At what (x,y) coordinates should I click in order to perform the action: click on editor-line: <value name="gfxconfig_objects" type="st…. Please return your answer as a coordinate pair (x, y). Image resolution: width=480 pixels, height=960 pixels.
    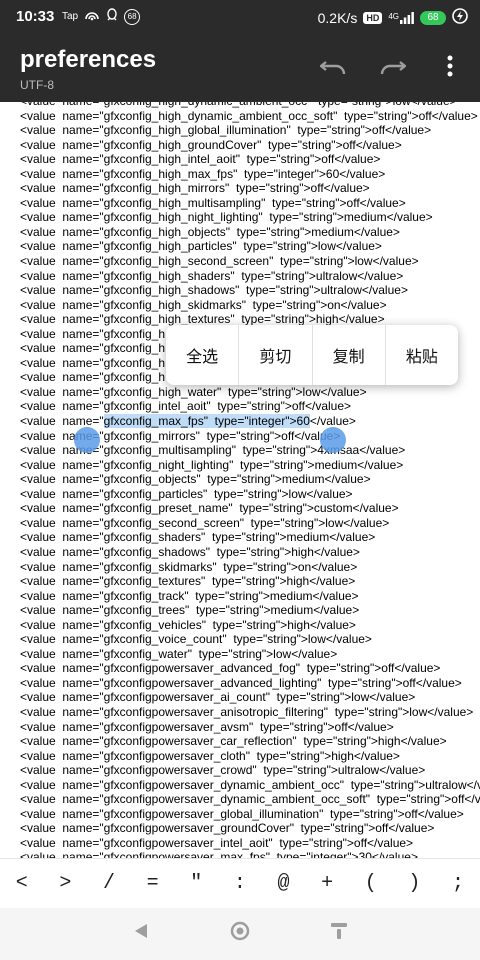
    Looking at the image, I should click on (240, 479).